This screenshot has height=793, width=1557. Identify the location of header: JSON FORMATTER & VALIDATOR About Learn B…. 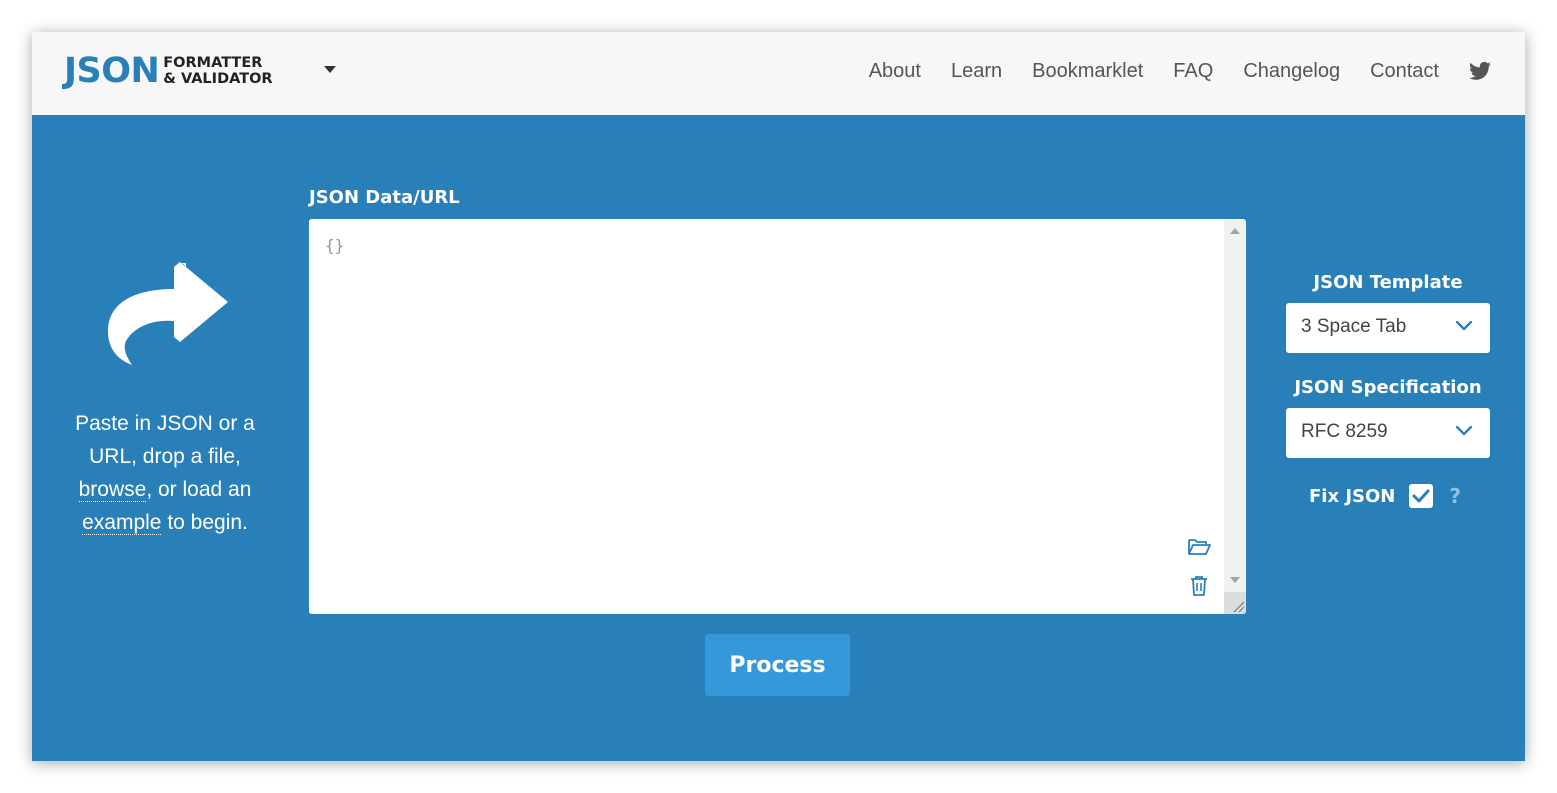
(778, 73).